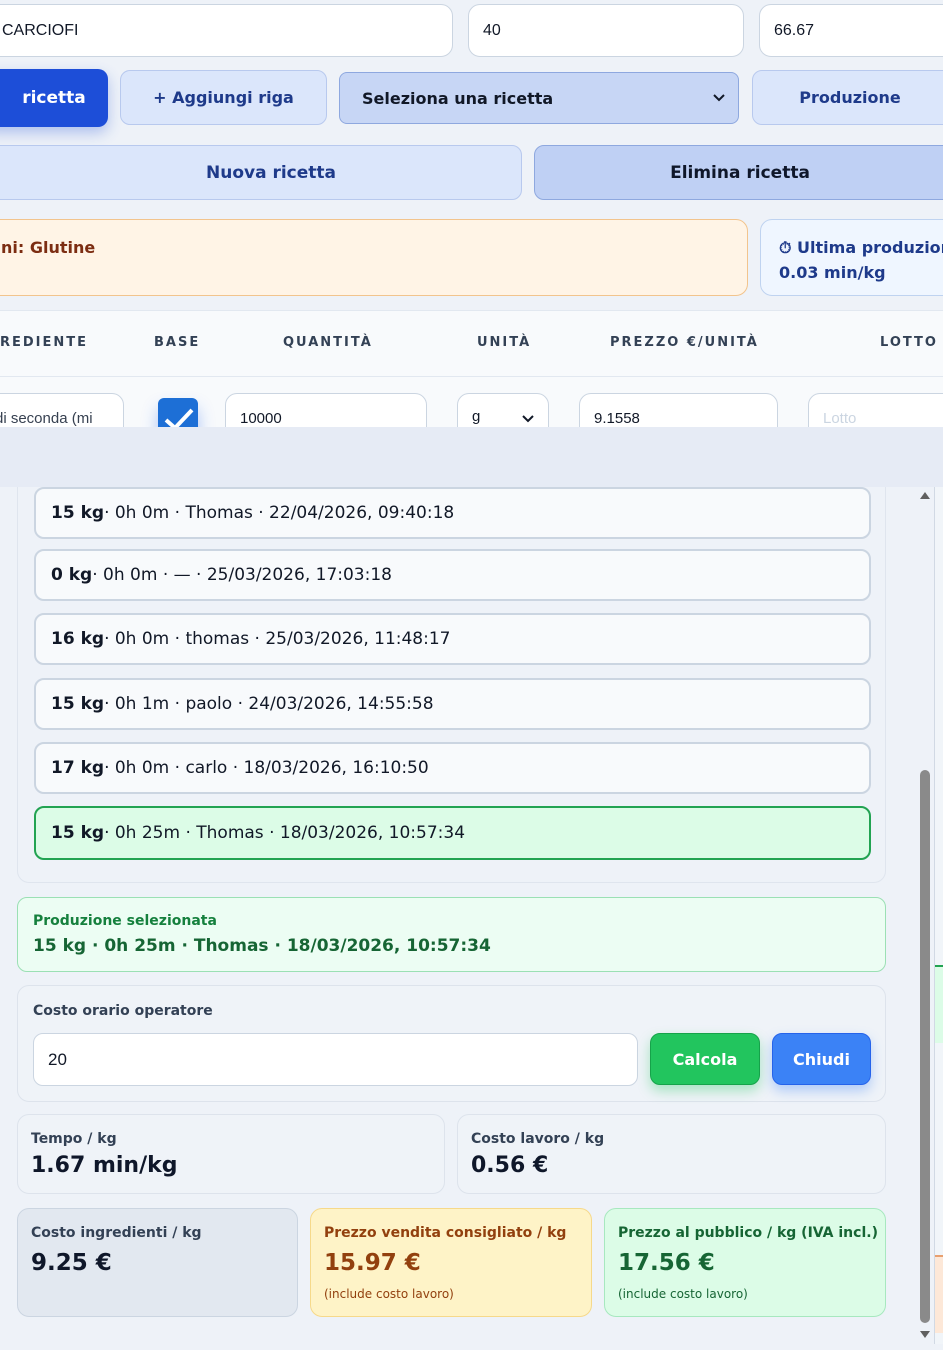 The image size is (943, 1350). I want to click on delete-recipe-label: Elimina ricetta, so click(740, 172).